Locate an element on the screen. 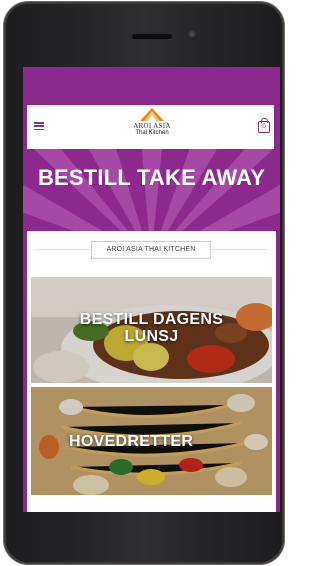 This screenshot has height=566, width=320. menu-icon is located at coordinates (39, 126).